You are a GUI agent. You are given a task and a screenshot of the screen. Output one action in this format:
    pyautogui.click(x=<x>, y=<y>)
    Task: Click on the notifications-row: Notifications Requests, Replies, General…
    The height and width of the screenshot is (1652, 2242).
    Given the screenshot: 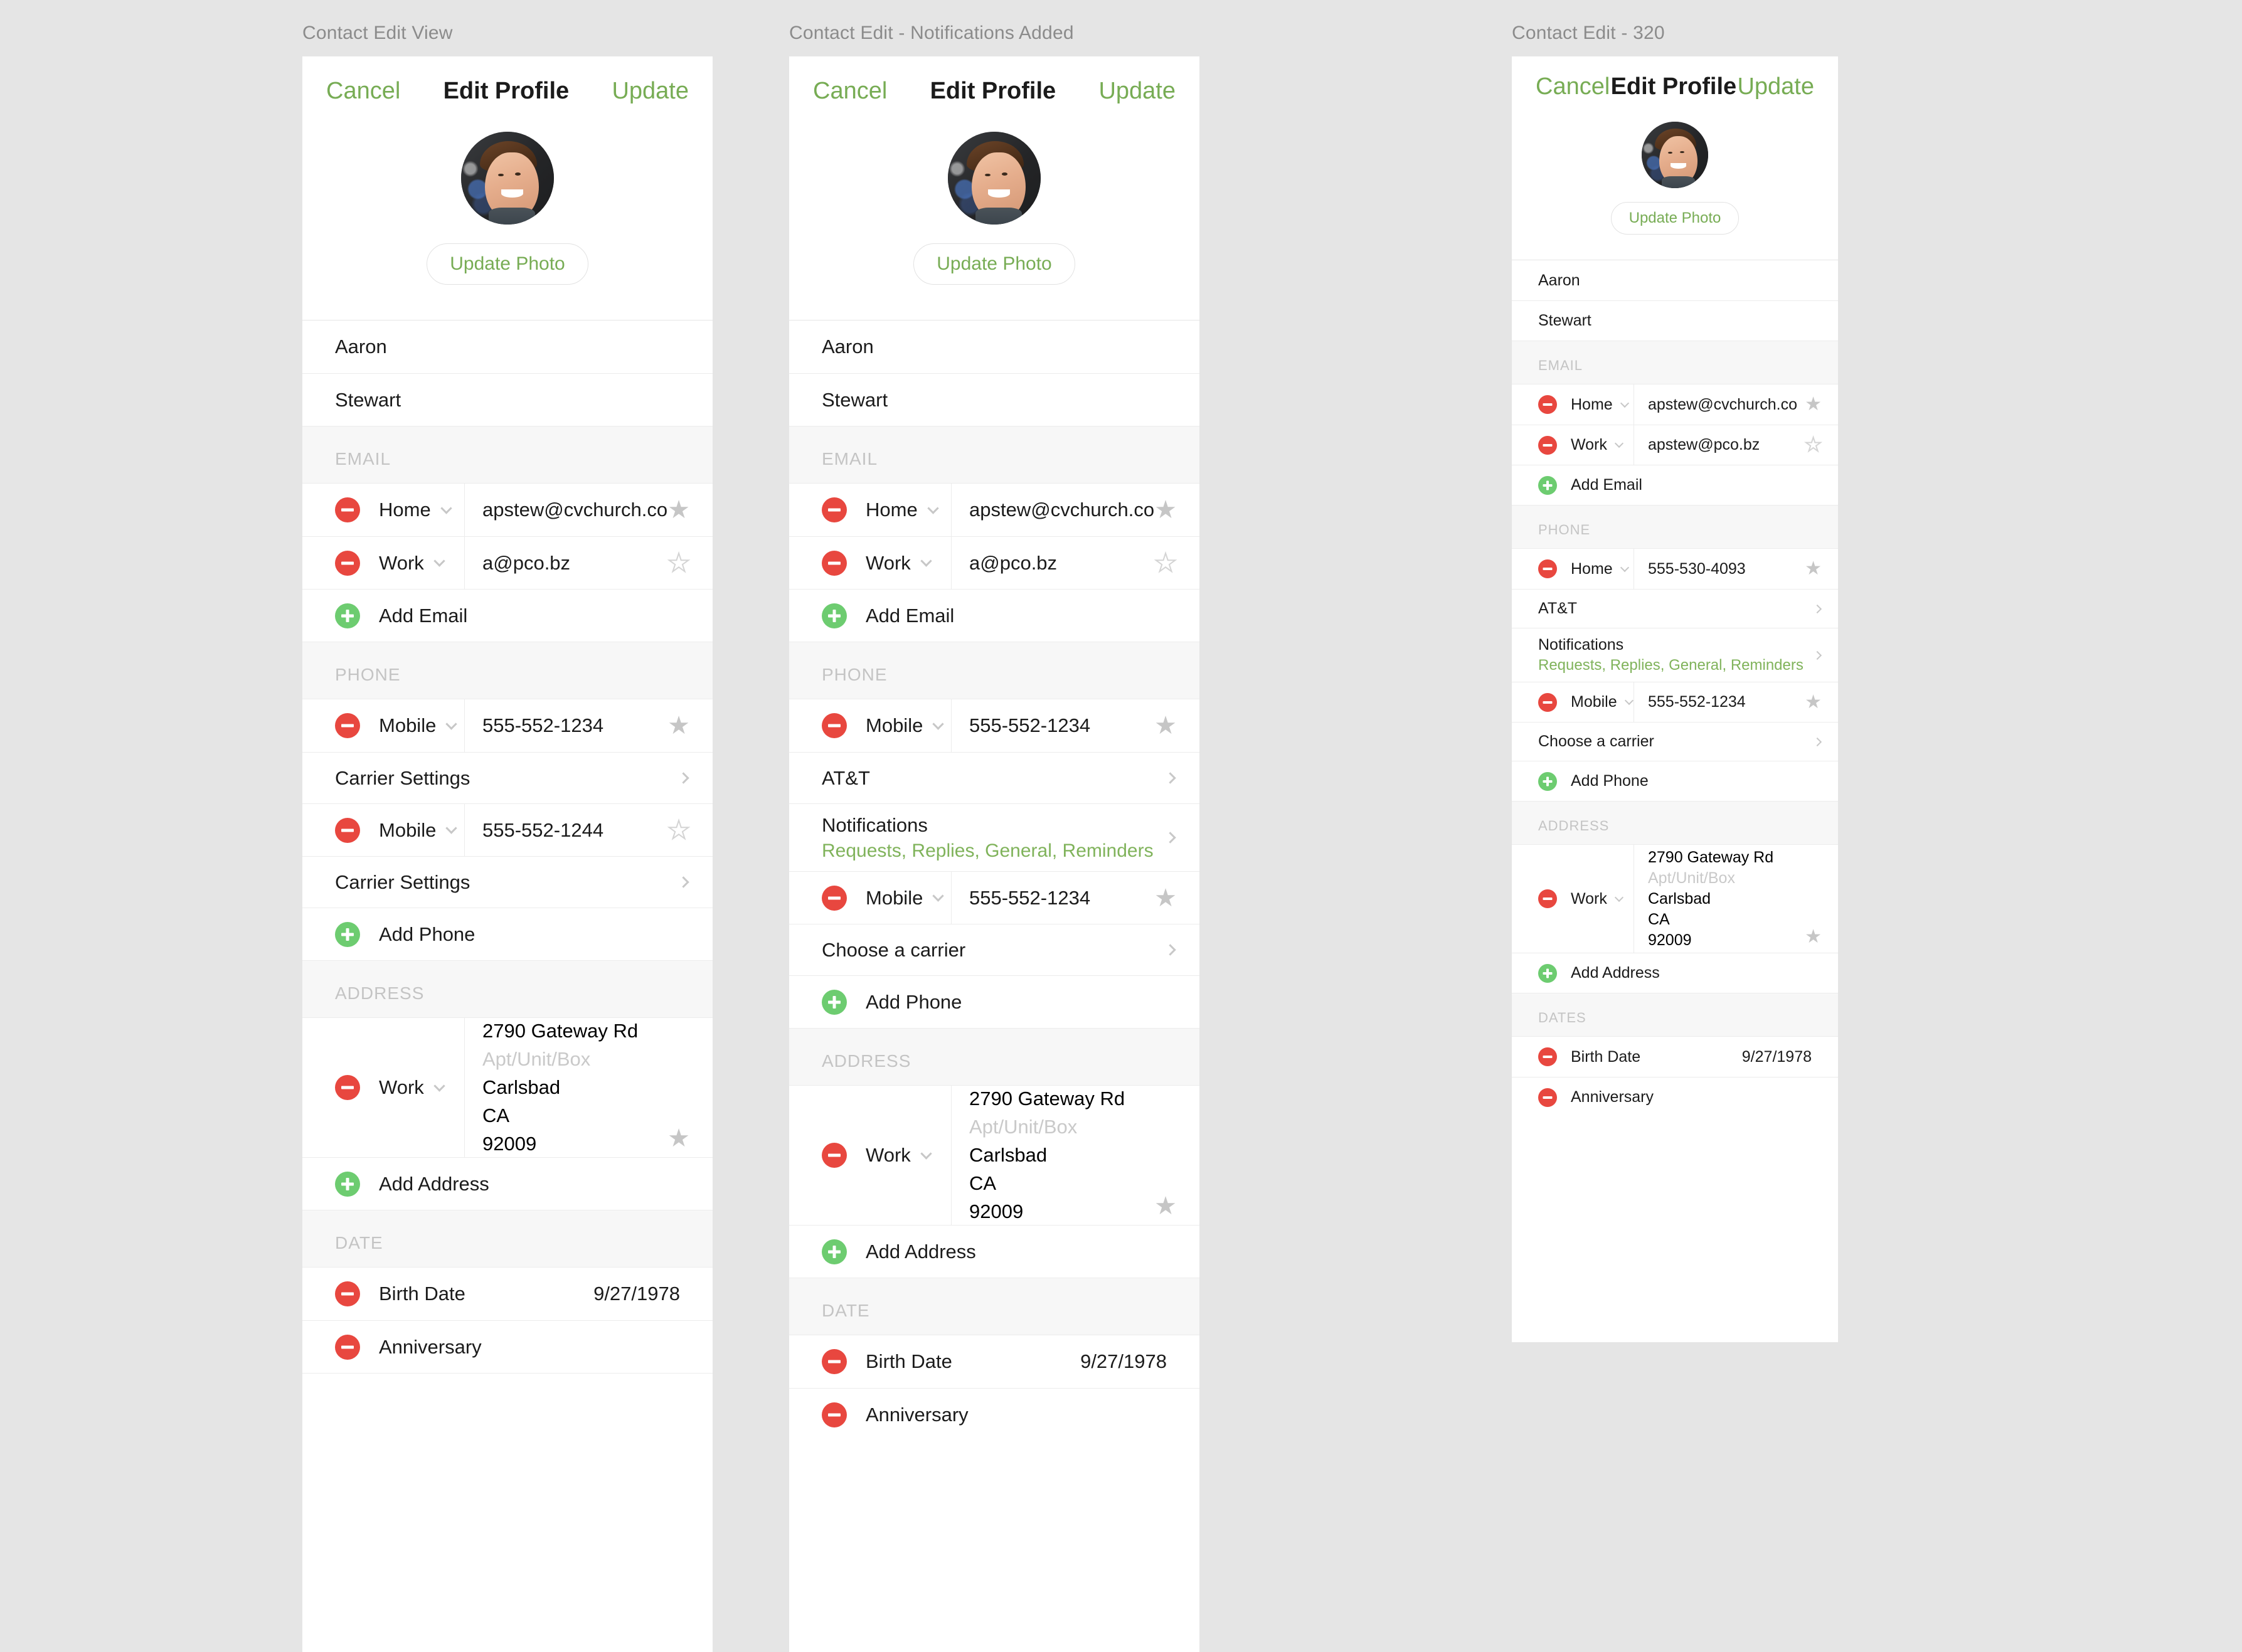 What is the action you would take?
    pyautogui.click(x=994, y=837)
    